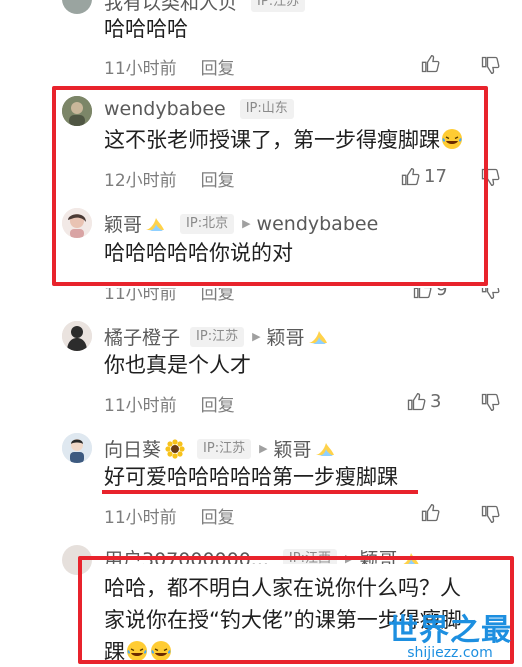 Image resolution: width=522 pixels, height=667 pixels. What do you see at coordinates (142, 336) in the screenshot?
I see `username: 橘子橙子` at bounding box center [142, 336].